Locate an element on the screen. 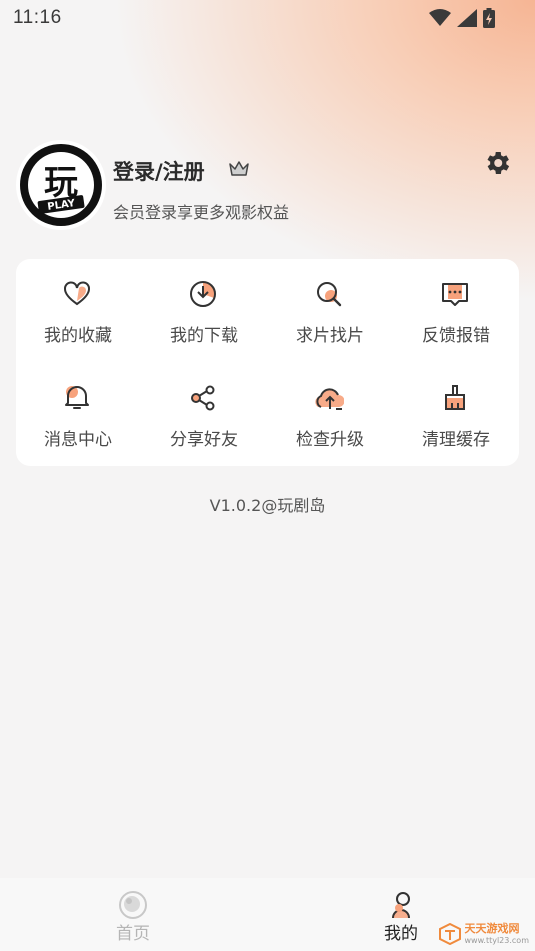  menu-item-favorites: 我的收藏 is located at coordinates (76, 304).